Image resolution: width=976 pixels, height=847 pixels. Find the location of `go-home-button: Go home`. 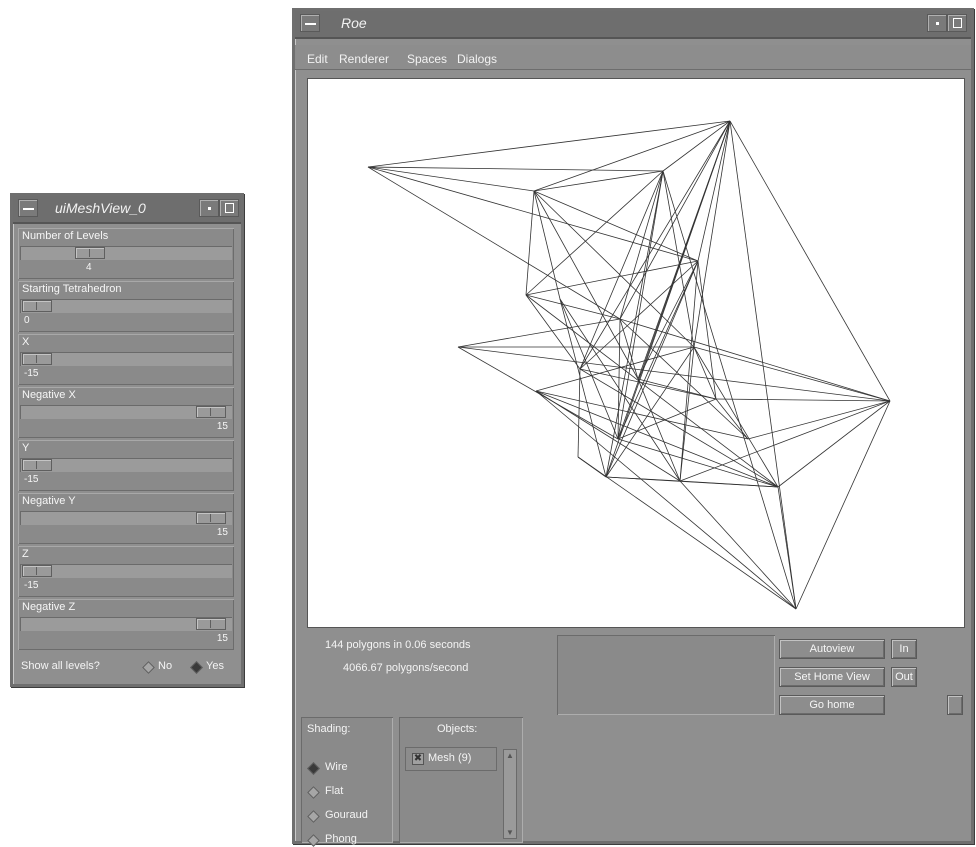

go-home-button: Go home is located at coordinates (832, 705).